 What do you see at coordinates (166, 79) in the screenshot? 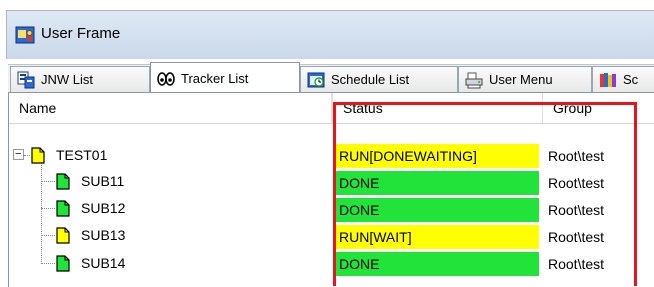
I see `tracker-list-icon` at bounding box center [166, 79].